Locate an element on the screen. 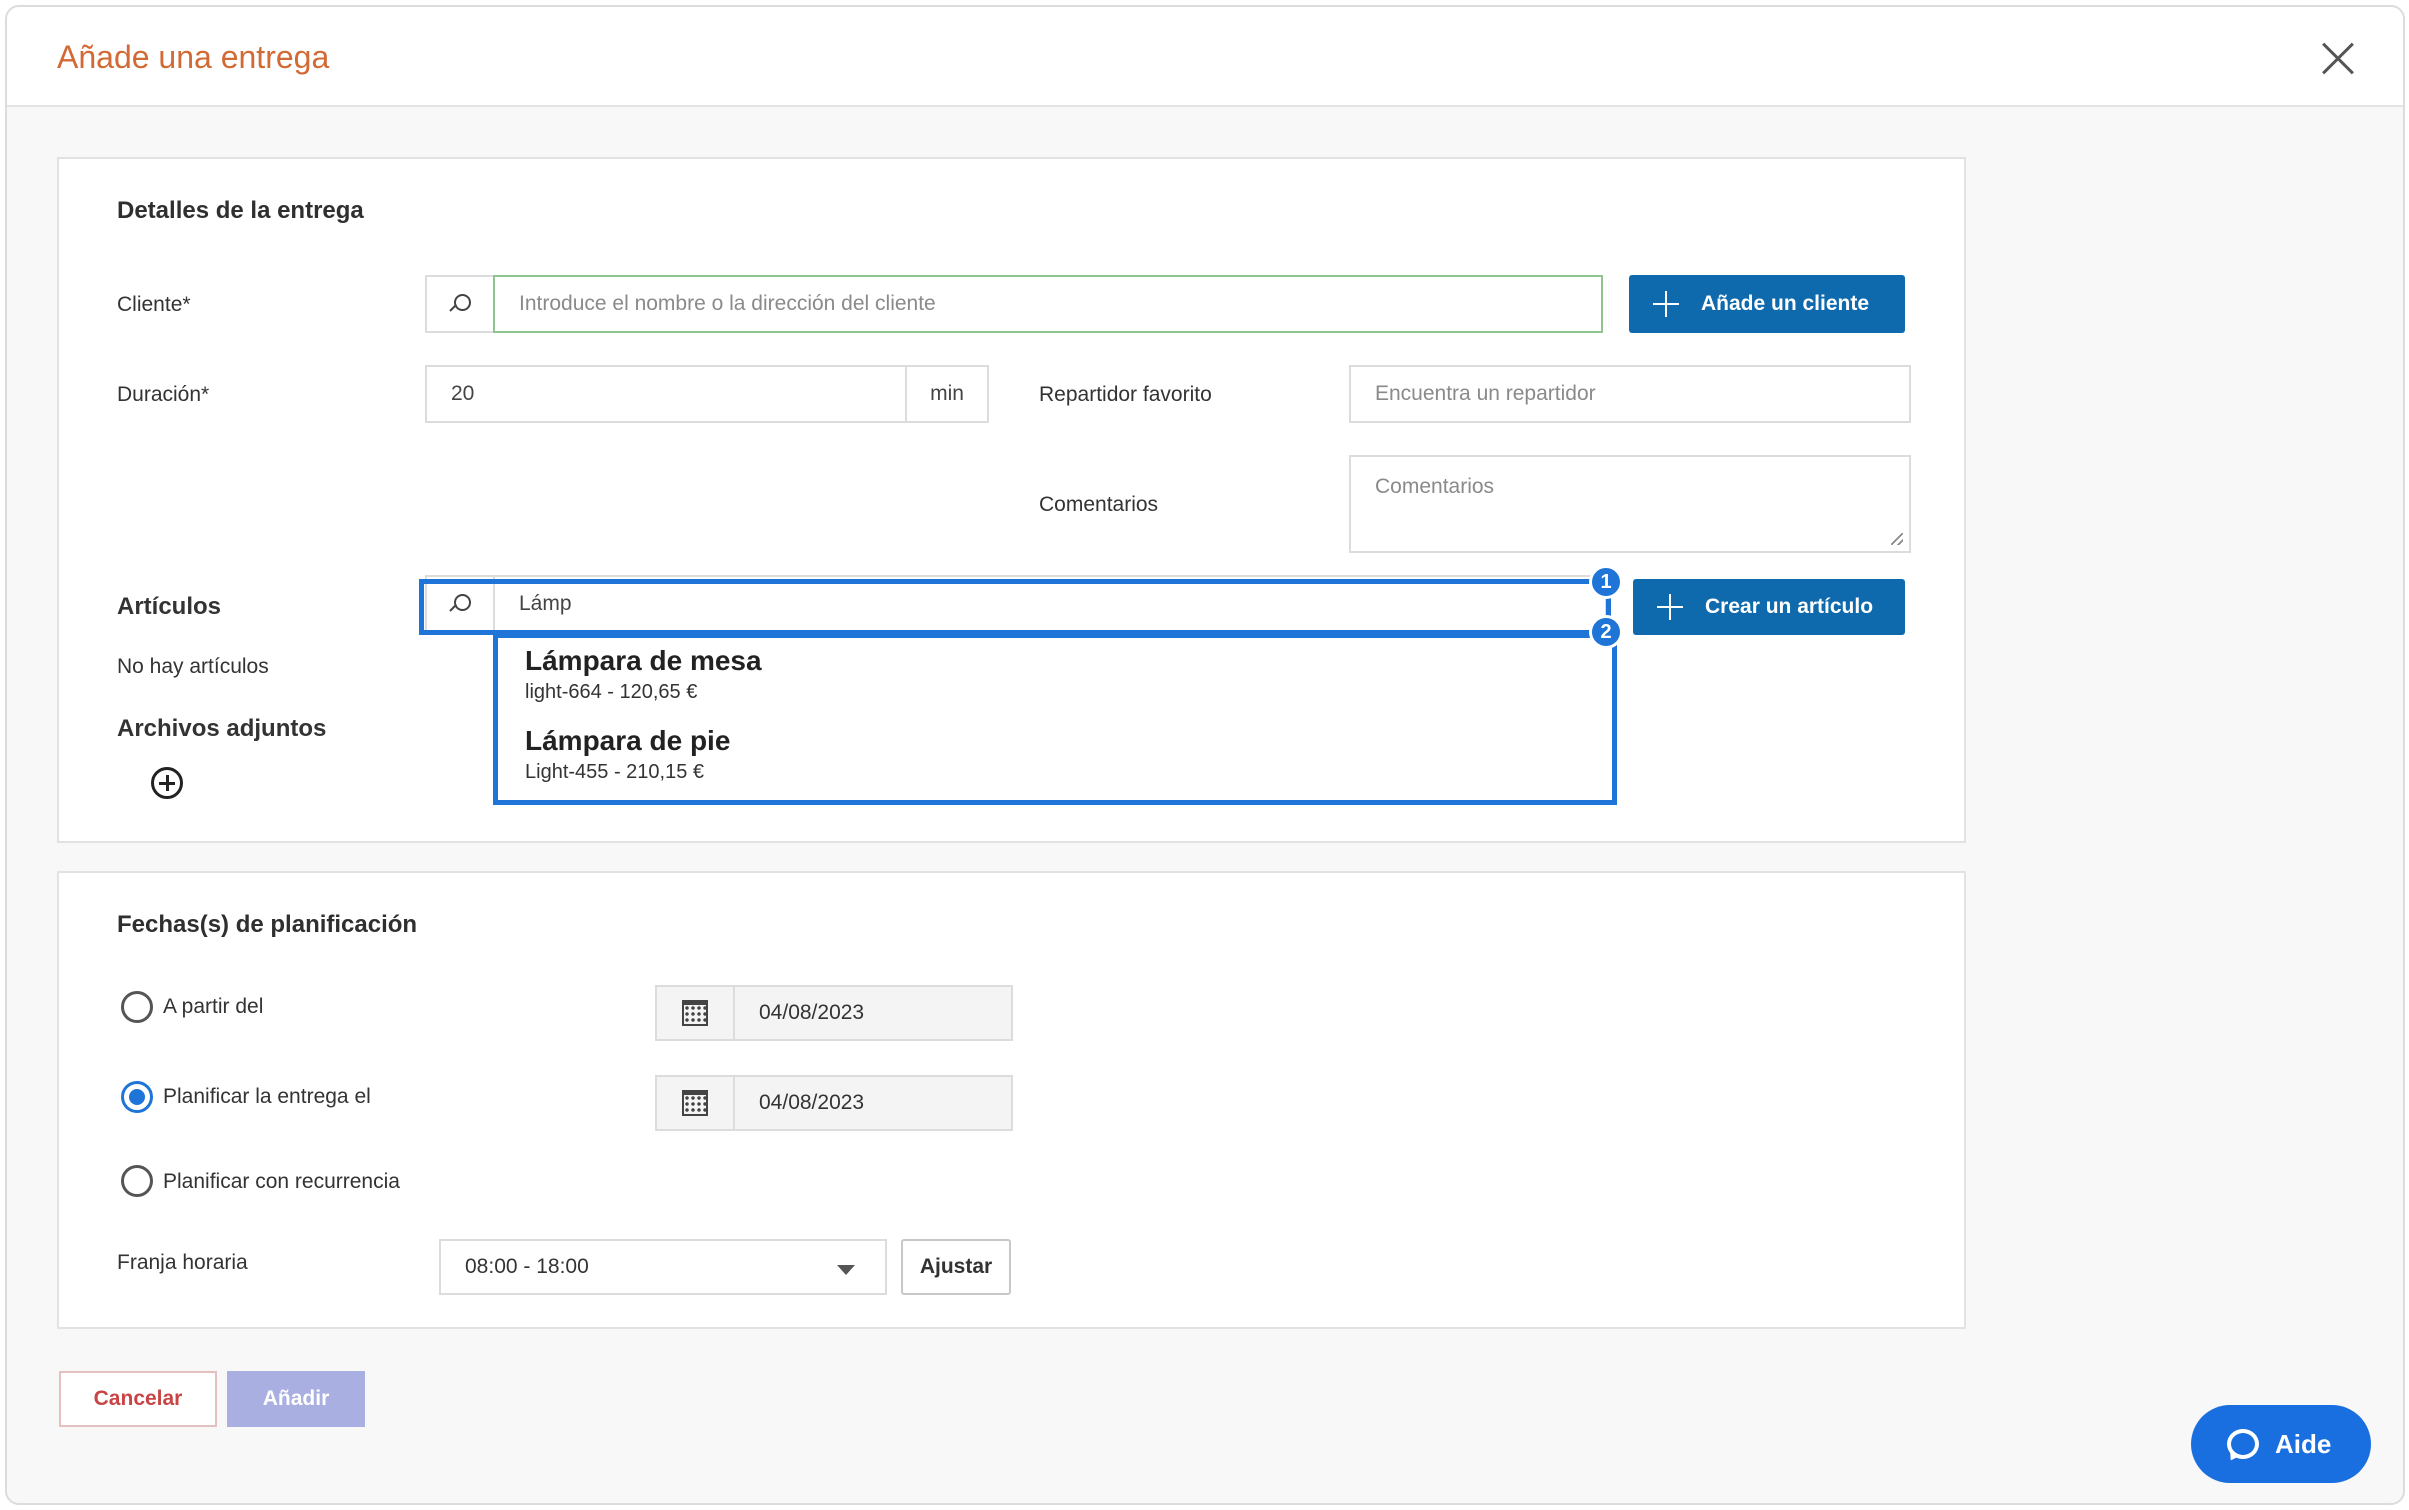 Image resolution: width=2409 pixels, height=1510 pixels. date-field-starting-from: 04/08/2023 is located at coordinates (834, 1013).